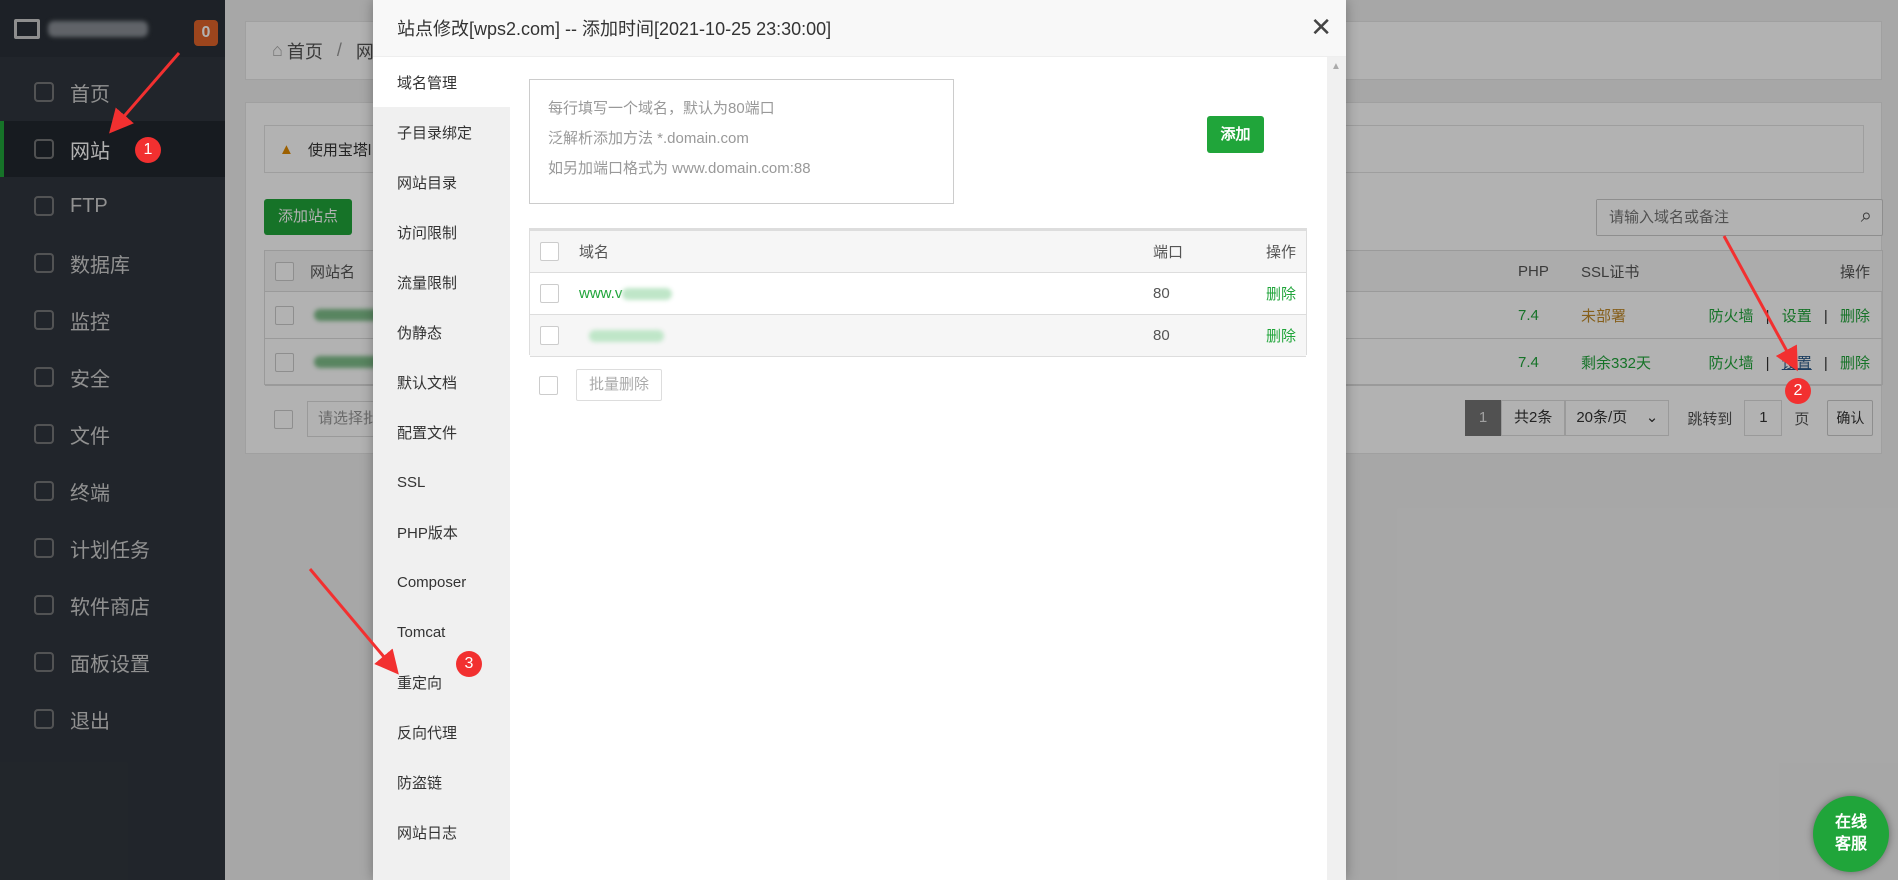 Image resolution: width=1898 pixels, height=880 pixels. Describe the element at coordinates (148, 150) in the screenshot. I see `annotation-badge-1: 1` at that location.